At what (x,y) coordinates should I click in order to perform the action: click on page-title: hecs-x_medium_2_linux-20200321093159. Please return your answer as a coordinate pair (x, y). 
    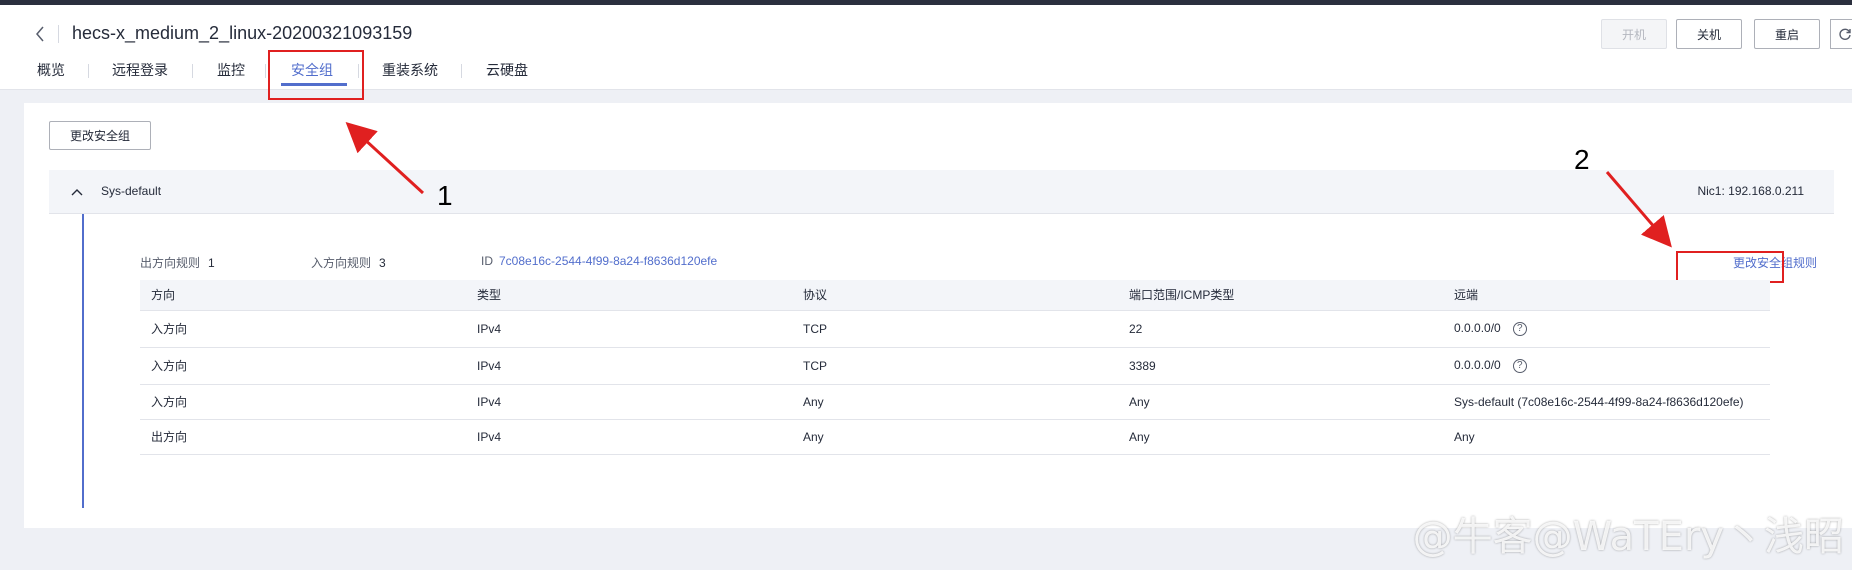
    Looking at the image, I should click on (242, 33).